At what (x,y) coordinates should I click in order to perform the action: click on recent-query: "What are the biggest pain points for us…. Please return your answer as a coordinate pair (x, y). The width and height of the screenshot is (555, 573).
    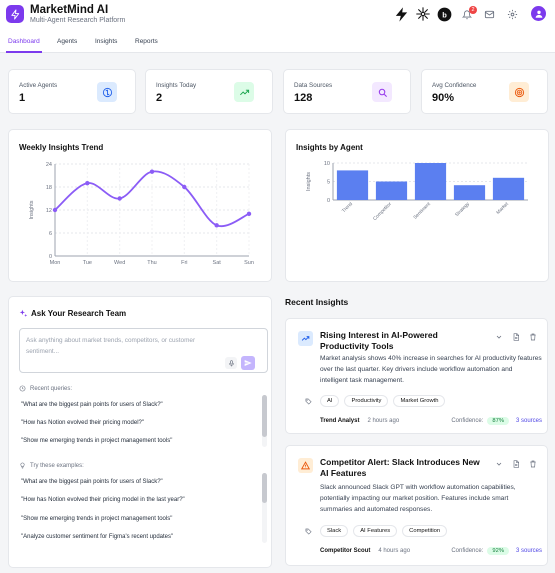
    Looking at the image, I should click on (92, 405).